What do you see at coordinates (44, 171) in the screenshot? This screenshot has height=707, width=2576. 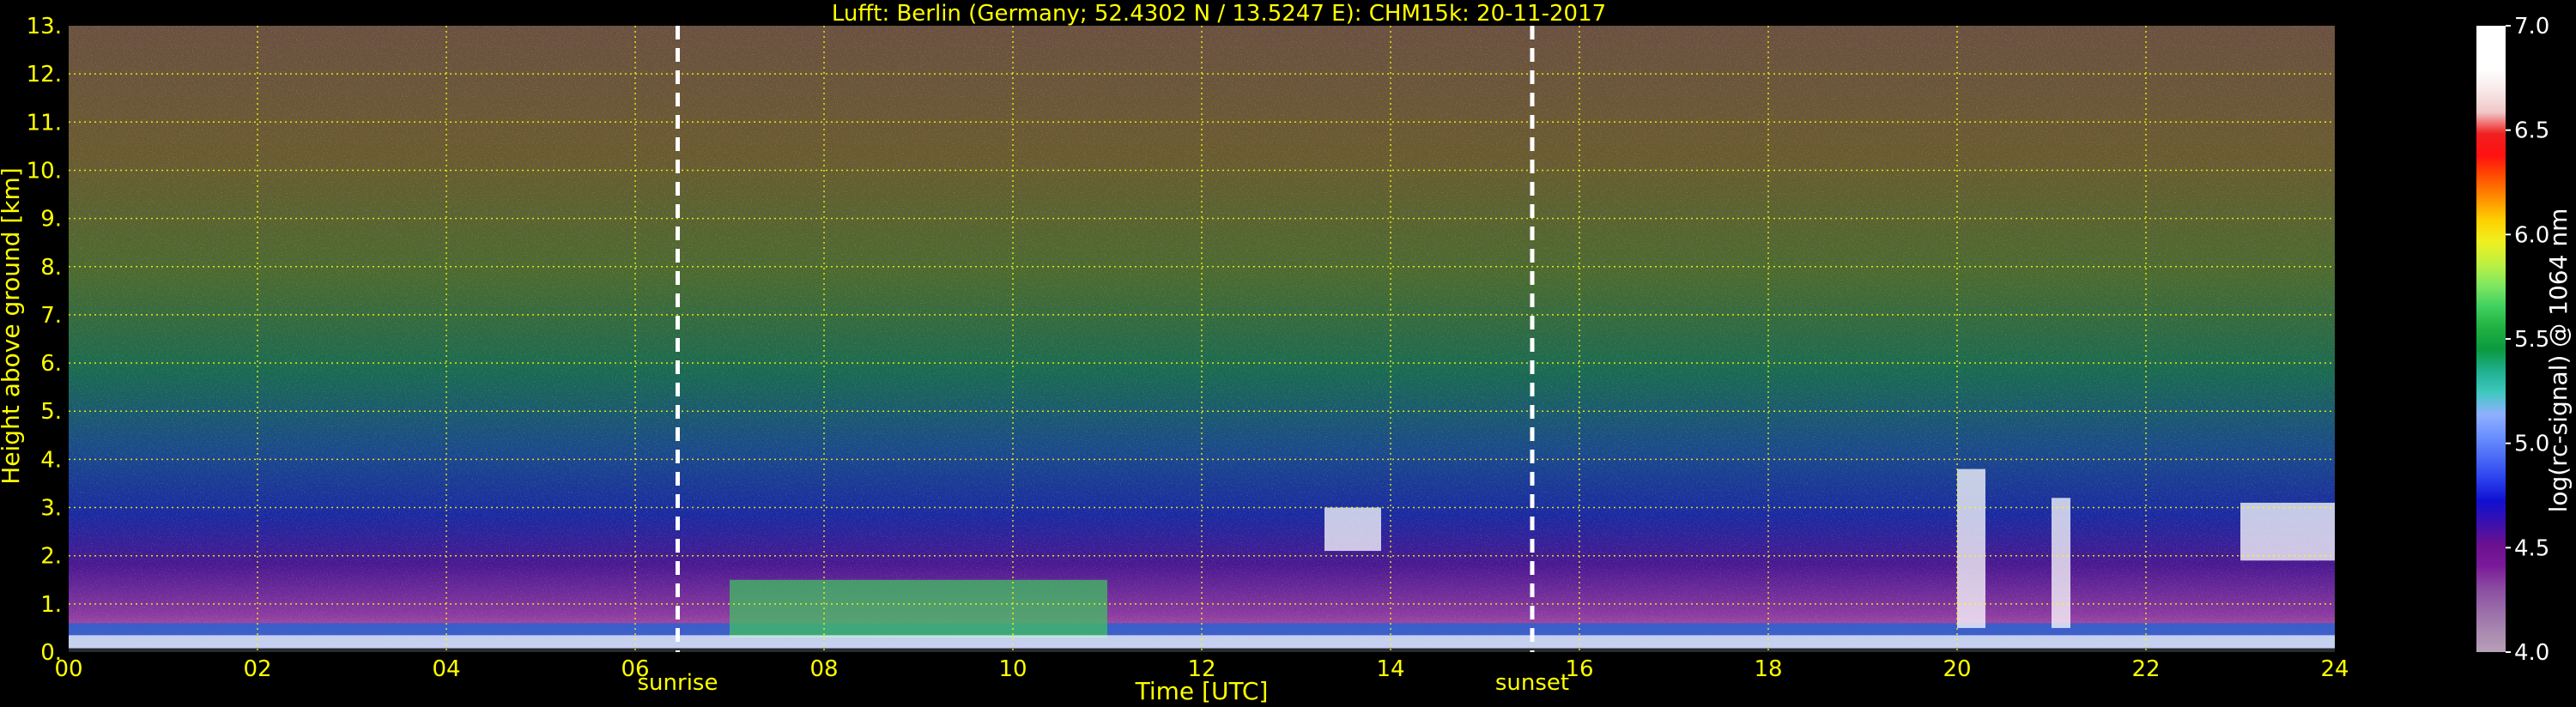 I see `y-tick-label: 10.` at bounding box center [44, 171].